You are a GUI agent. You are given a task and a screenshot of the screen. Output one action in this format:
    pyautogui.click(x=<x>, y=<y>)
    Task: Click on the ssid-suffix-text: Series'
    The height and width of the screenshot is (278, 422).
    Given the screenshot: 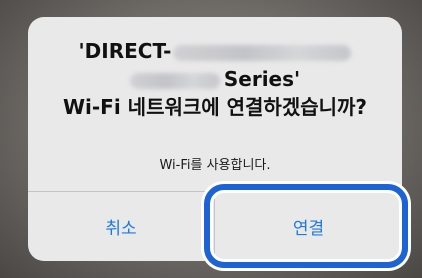 What is the action you would take?
    pyautogui.click(x=262, y=79)
    